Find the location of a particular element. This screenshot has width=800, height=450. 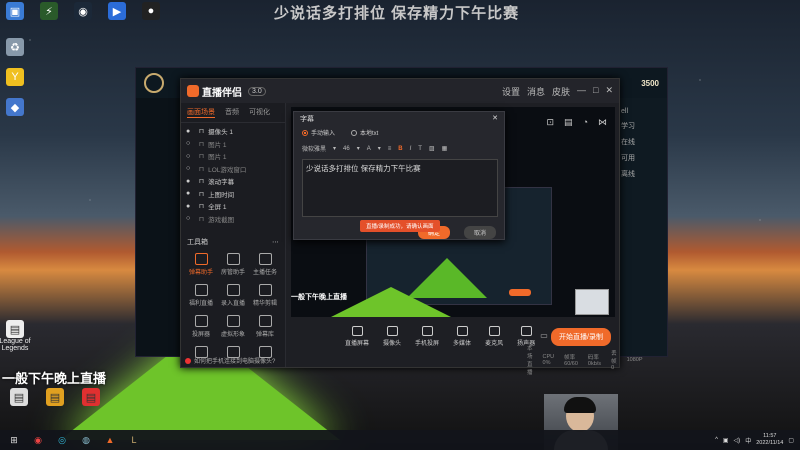

window-control: □ is located at coordinates (595, 91).